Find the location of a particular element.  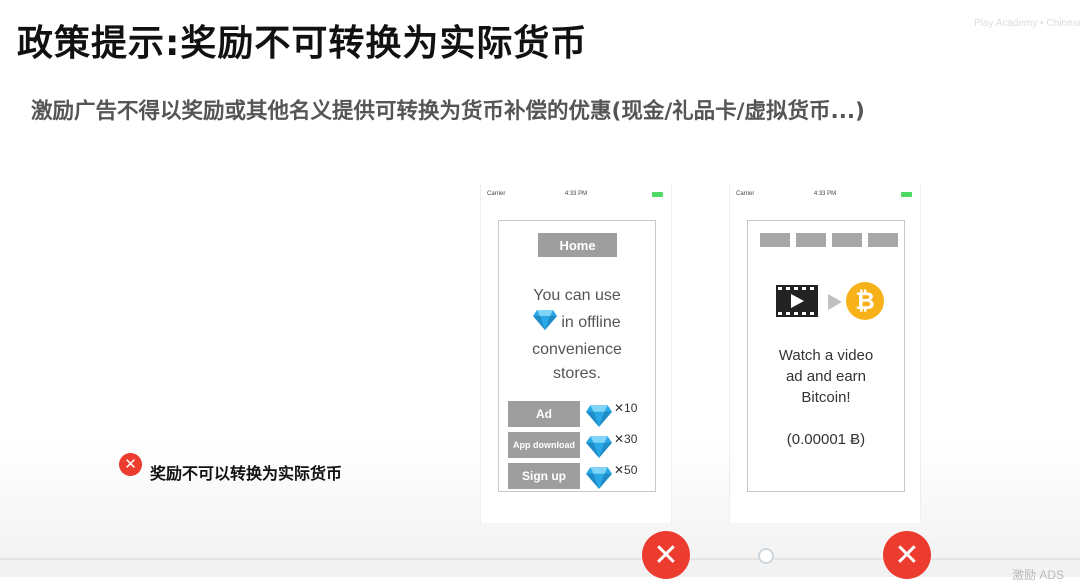

message-line: convenience is located at coordinates (577, 349).